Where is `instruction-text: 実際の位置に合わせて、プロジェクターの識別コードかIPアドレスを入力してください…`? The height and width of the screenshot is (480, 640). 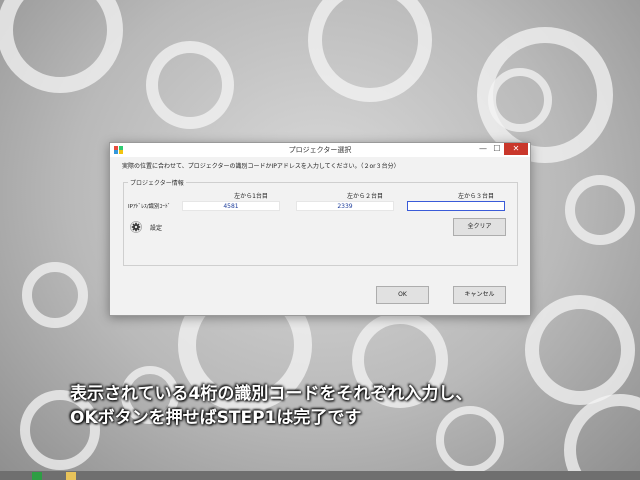
instruction-text: 実際の位置に合わせて、プロジェクターの識別コードかIPアドレスを入力してください… is located at coordinates (261, 166).